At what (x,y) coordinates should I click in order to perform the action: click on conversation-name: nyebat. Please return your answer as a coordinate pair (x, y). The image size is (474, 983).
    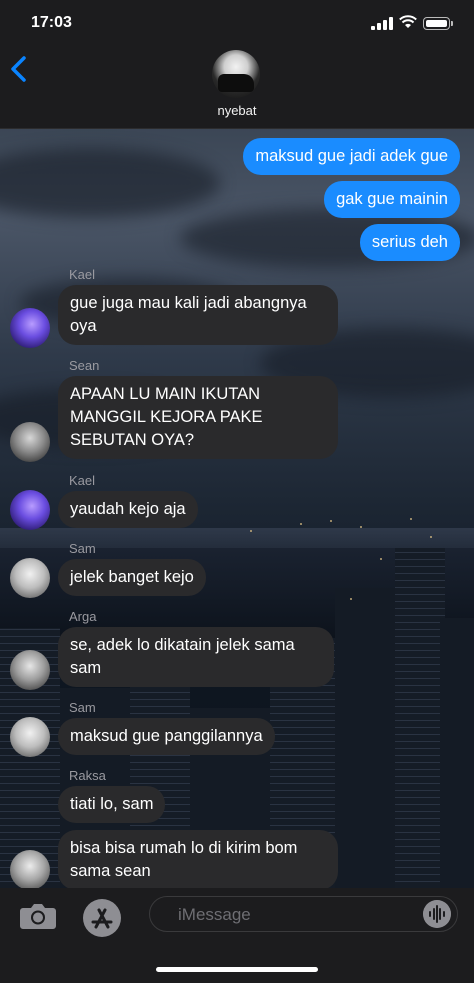
    Looking at the image, I should click on (237, 110).